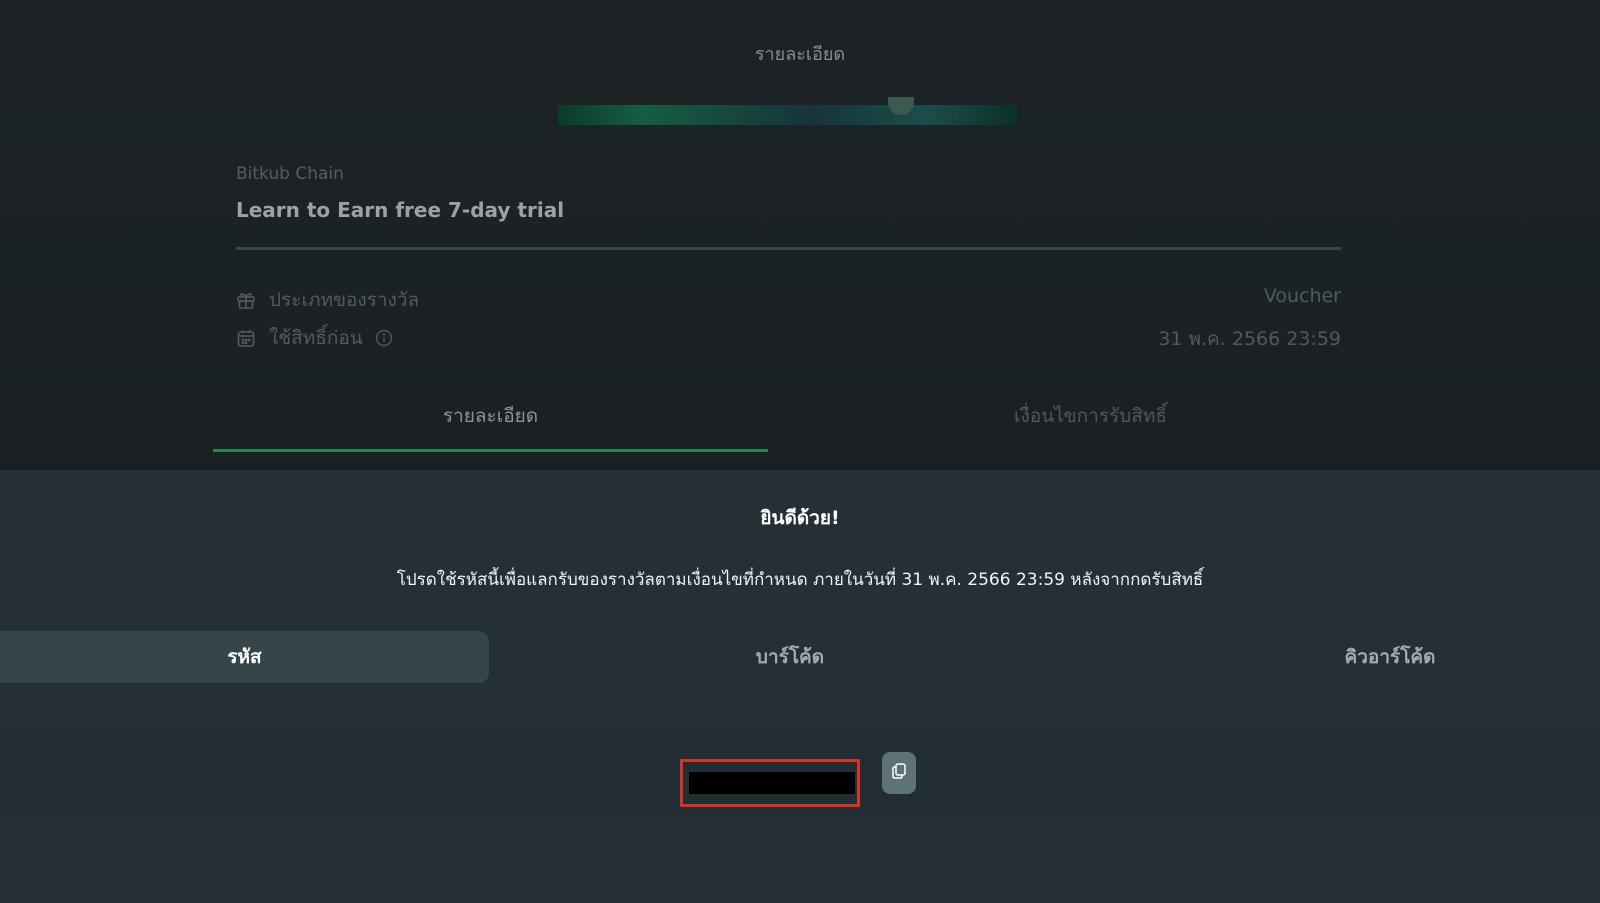 This screenshot has width=1600, height=903. What do you see at coordinates (1249, 339) in the screenshot?
I see `expiry-value: 31 พ.ค. 2566 23:59` at bounding box center [1249, 339].